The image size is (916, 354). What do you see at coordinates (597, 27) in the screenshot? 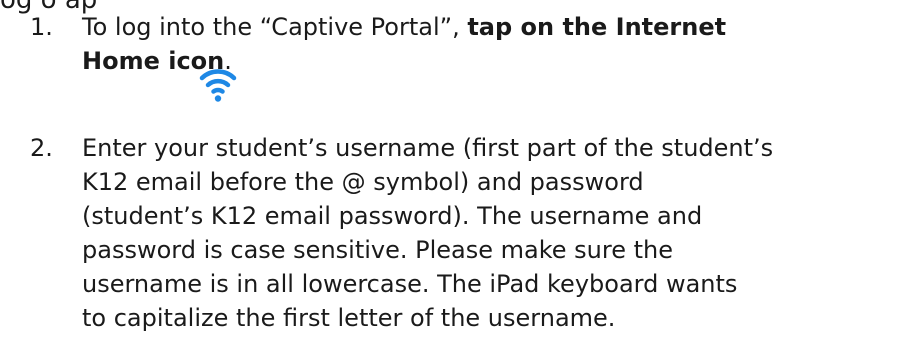
I see `step-1-emphasis: tap on the Internet` at bounding box center [597, 27].